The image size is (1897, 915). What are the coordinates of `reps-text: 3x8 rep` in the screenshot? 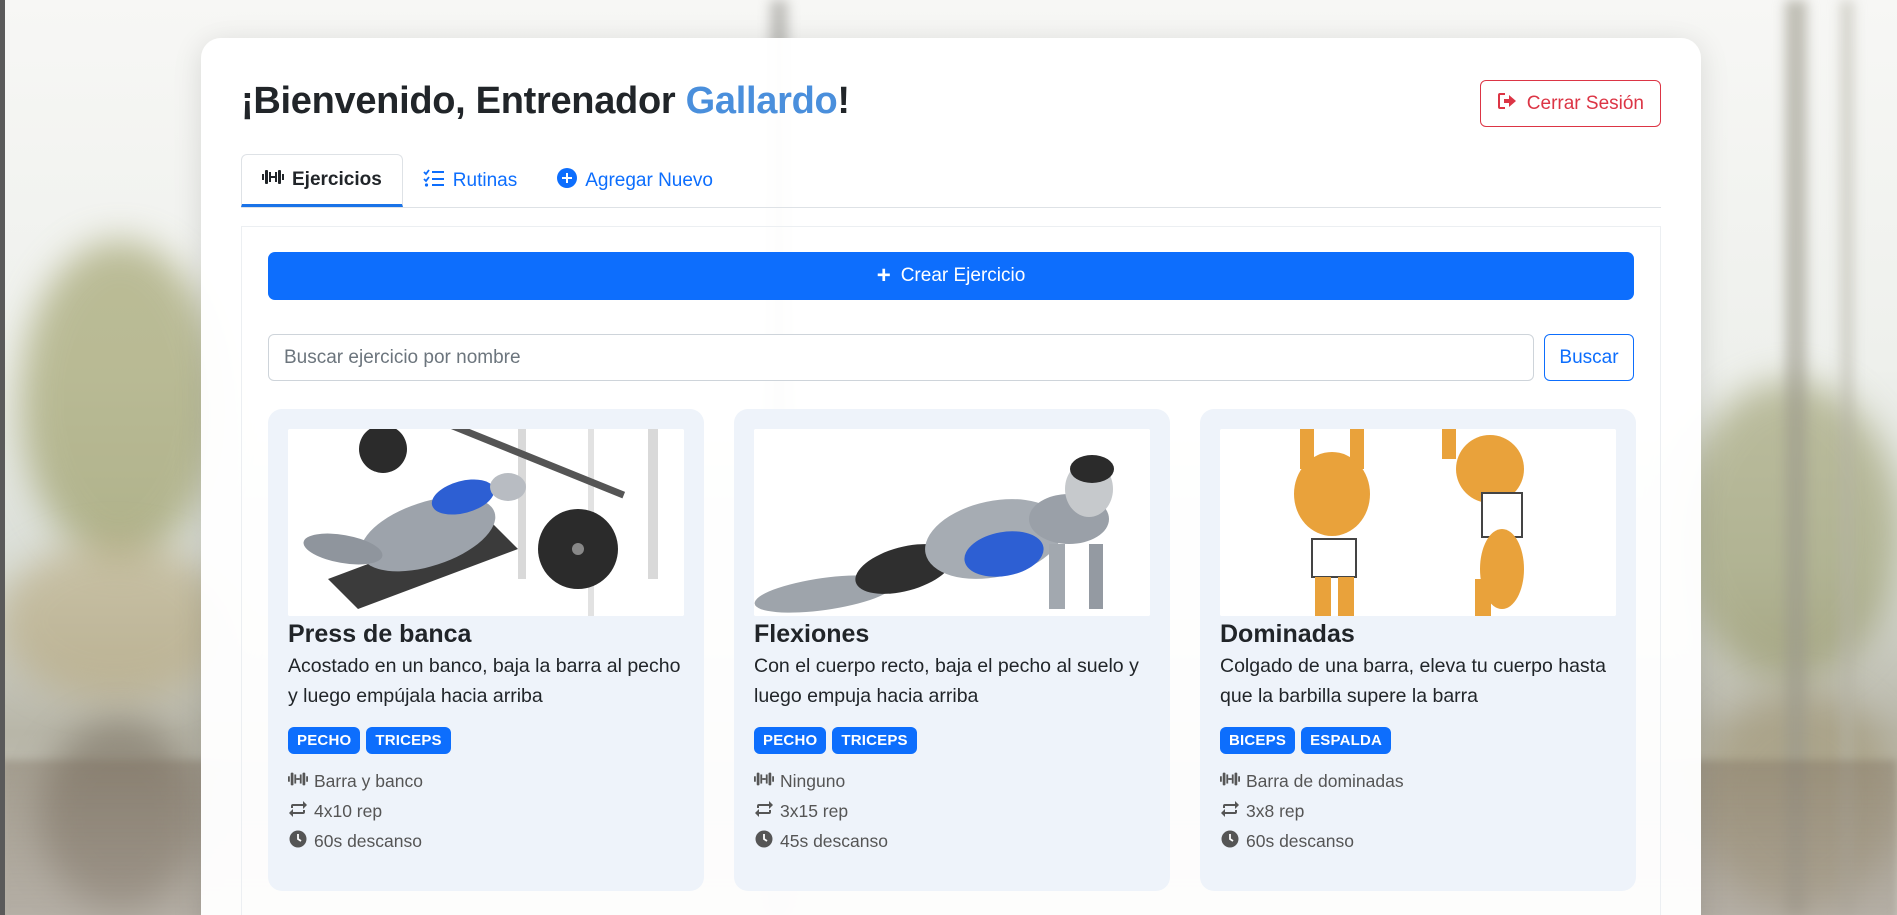 It's located at (1275, 810).